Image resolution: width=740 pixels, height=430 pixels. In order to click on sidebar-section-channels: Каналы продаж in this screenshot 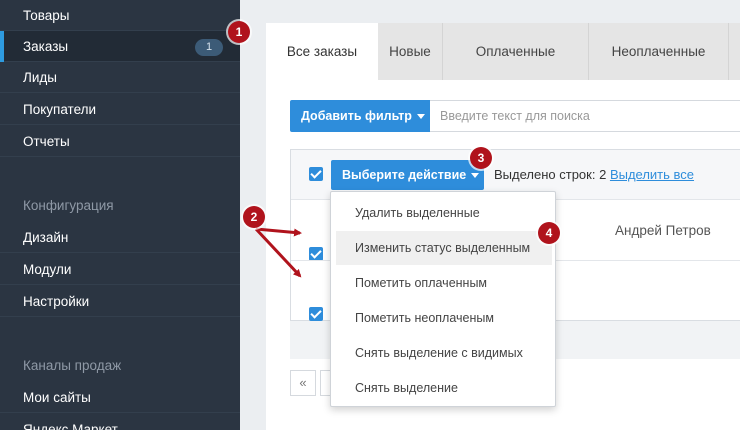, I will do `click(72, 365)`.